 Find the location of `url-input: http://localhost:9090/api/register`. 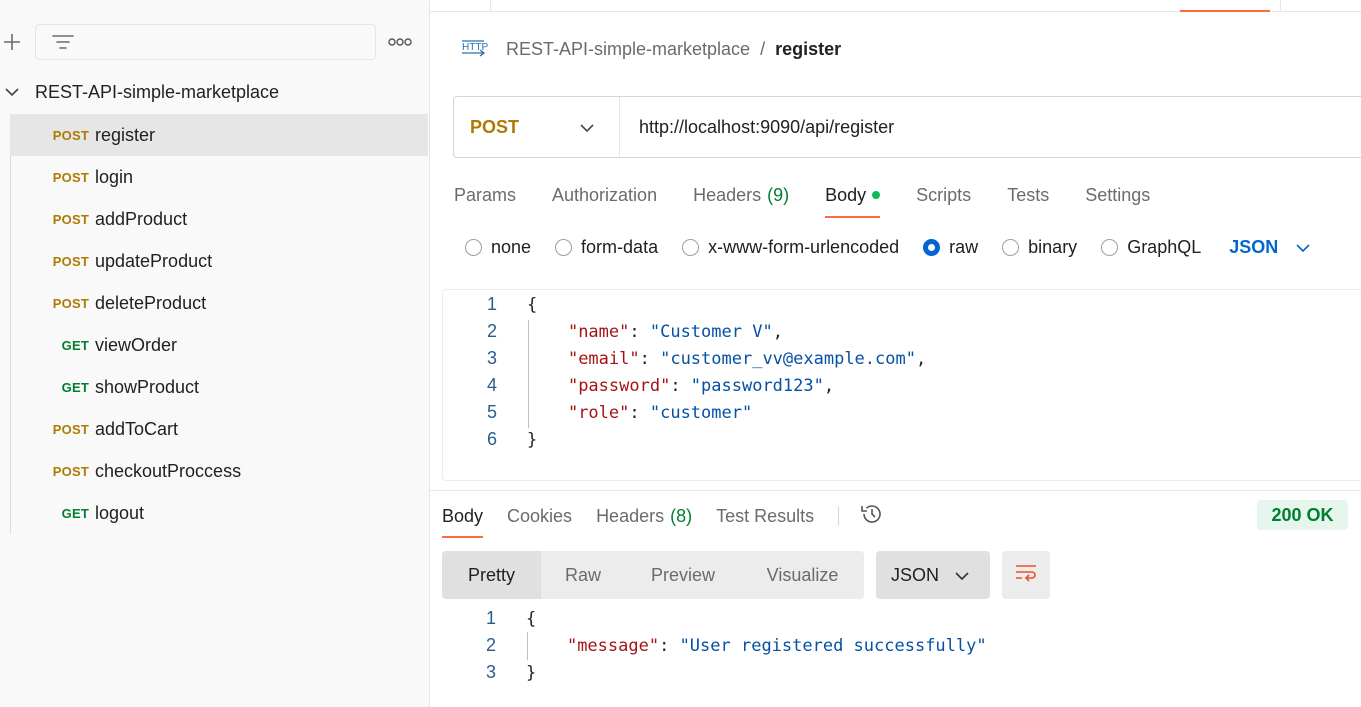

url-input: http://localhost:9090/api/register is located at coordinates (766, 127).